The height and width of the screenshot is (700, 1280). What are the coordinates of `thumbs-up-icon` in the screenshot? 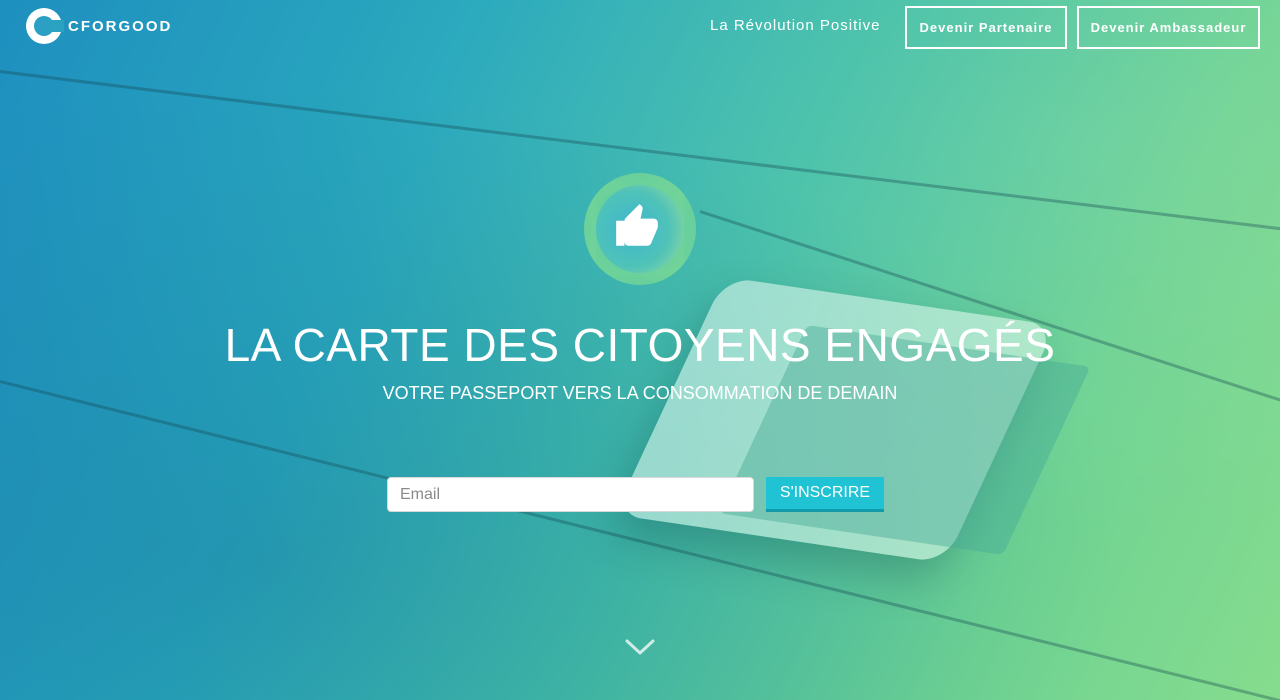 It's located at (637, 225).